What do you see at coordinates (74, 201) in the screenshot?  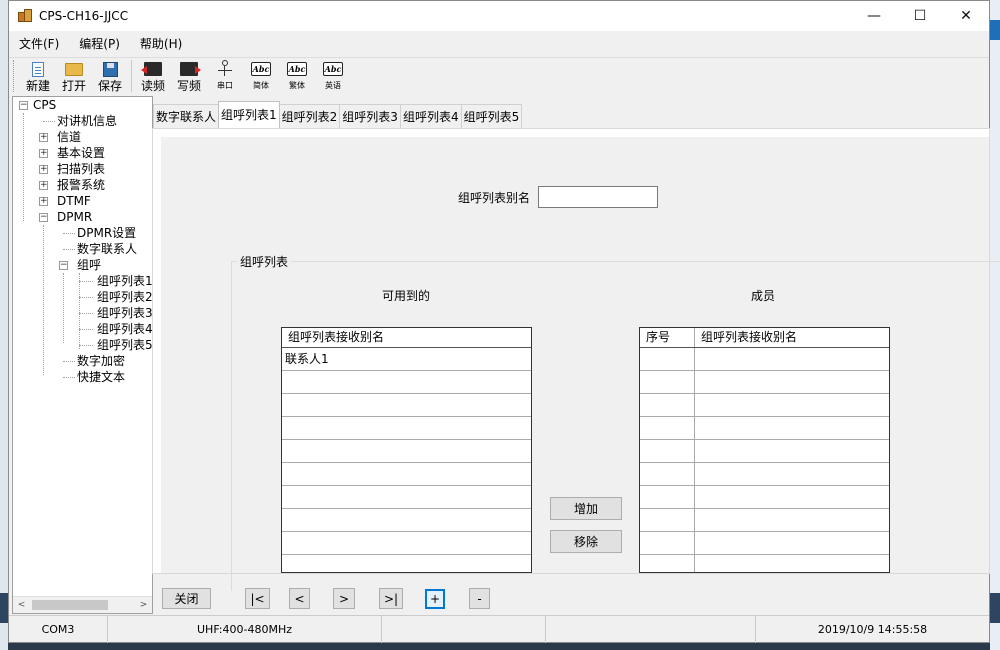 I see `tree-item-dtmf: DTMF` at bounding box center [74, 201].